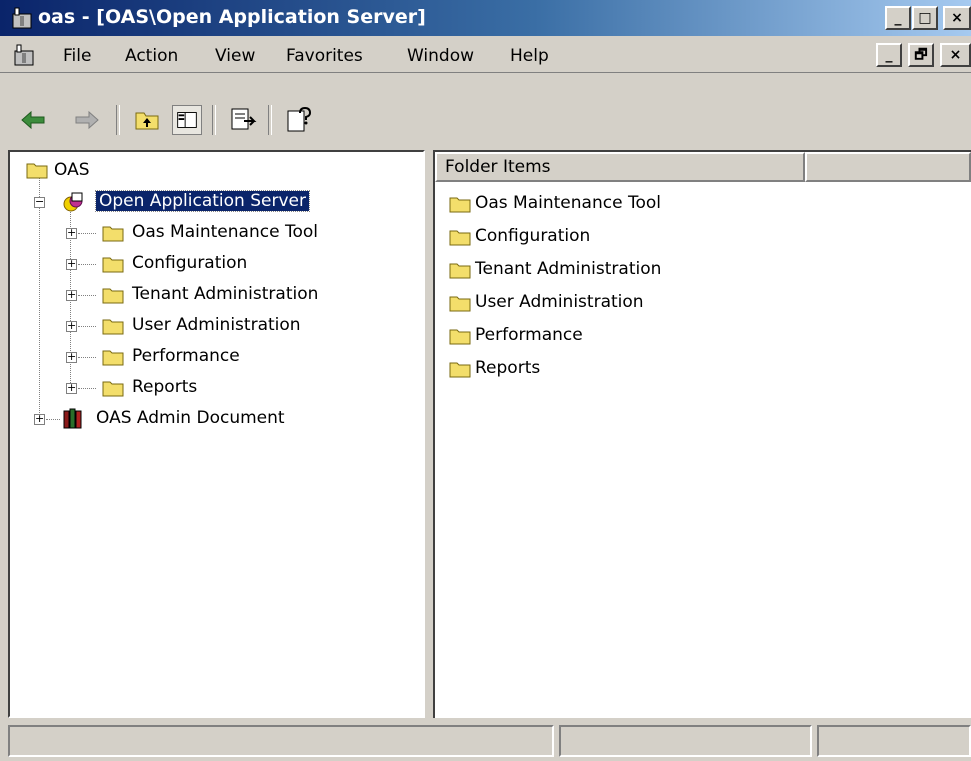 The image size is (971, 761). I want to click on status-bar, so click(485, 741).